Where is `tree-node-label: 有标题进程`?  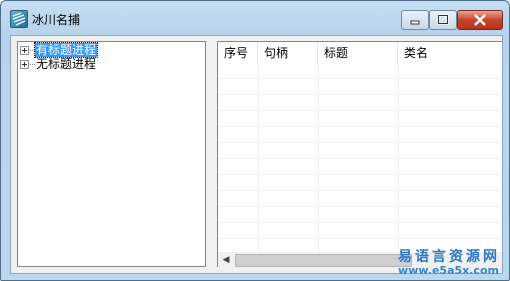
tree-node-label: 有标题进程 is located at coordinates (66, 50).